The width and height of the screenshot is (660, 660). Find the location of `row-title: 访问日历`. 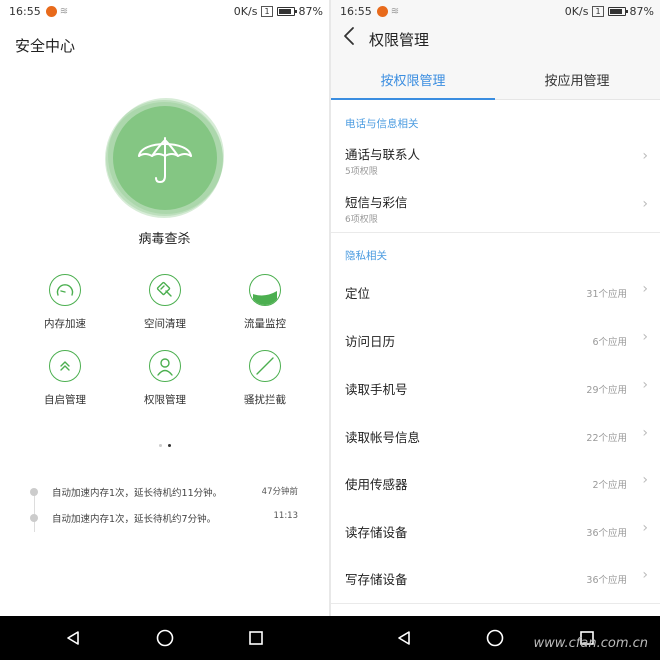

row-title: 访问日历 is located at coordinates (370, 341).